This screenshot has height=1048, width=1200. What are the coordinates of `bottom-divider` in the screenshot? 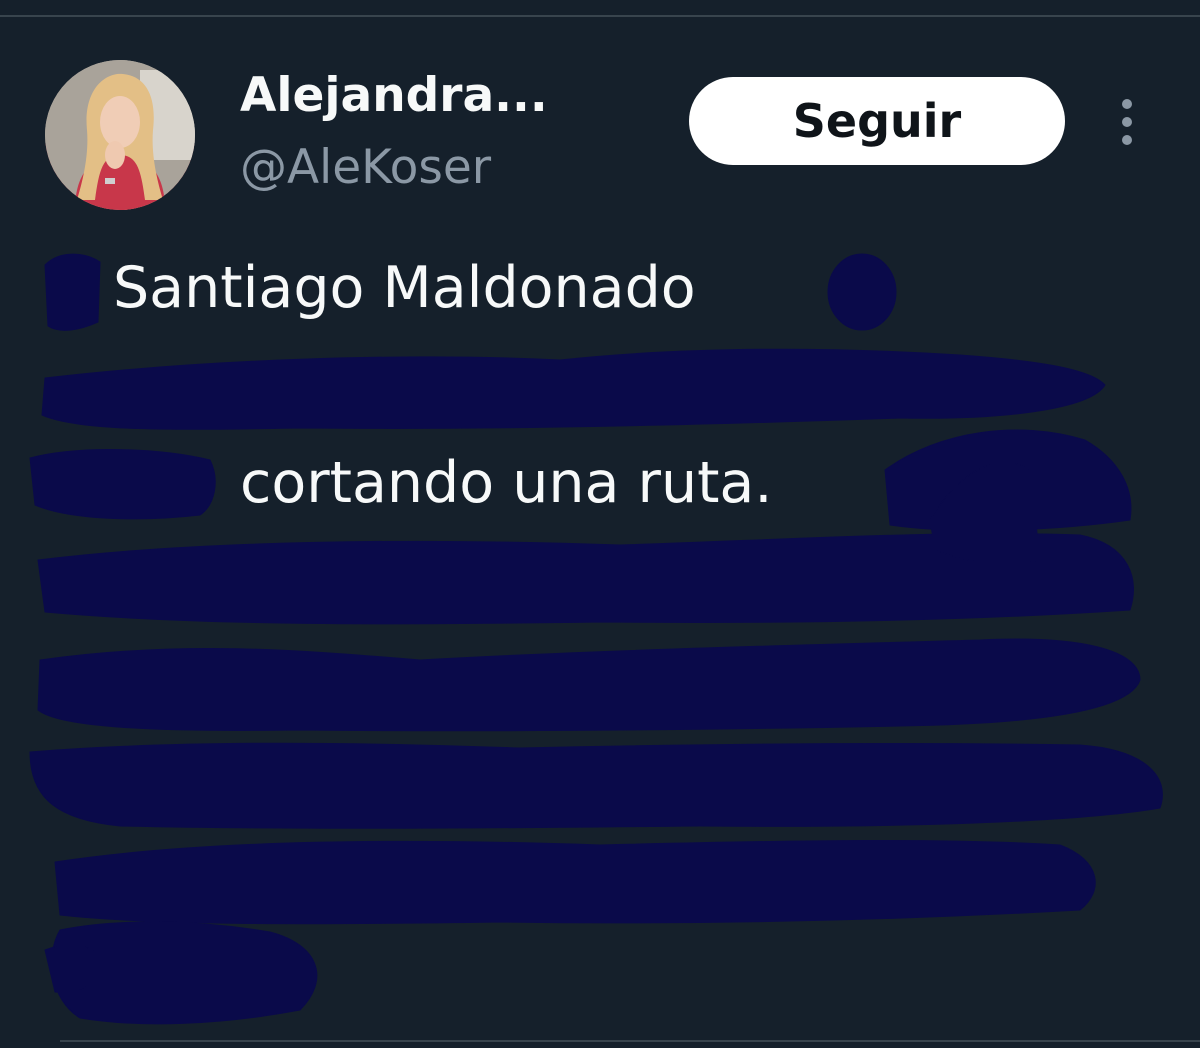 It's located at (630, 1041).